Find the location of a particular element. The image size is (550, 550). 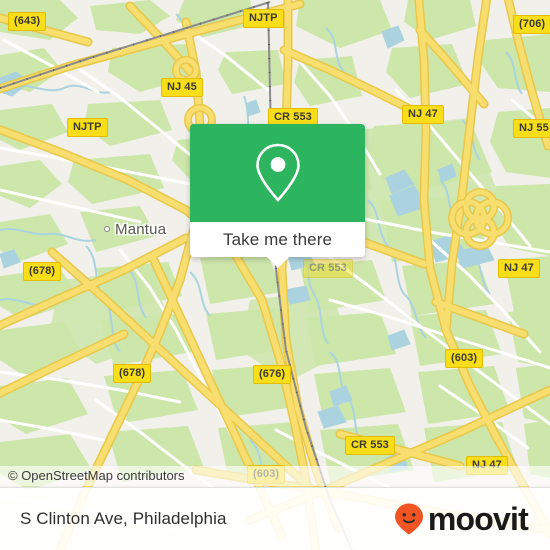

road-shield-njtp-left: NJTP is located at coordinates (87, 127).